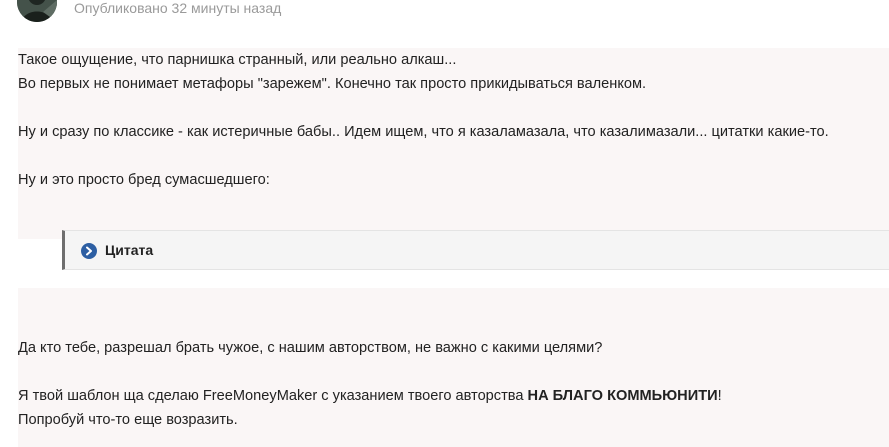 Image resolution: width=889 pixels, height=447 pixels. Describe the element at coordinates (89, 251) in the screenshot. I see `chevron-right-circle-icon` at that location.